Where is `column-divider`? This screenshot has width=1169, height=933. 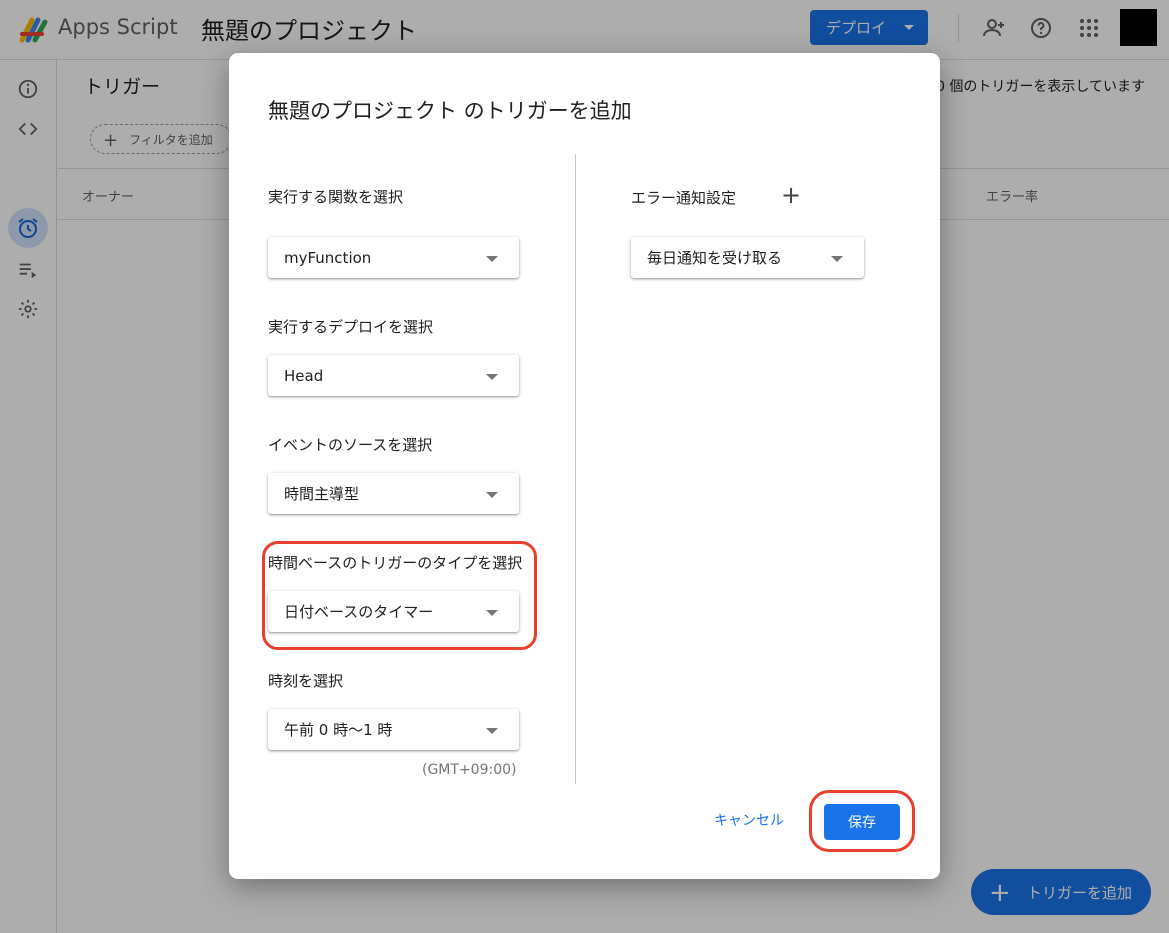
column-divider is located at coordinates (575, 469).